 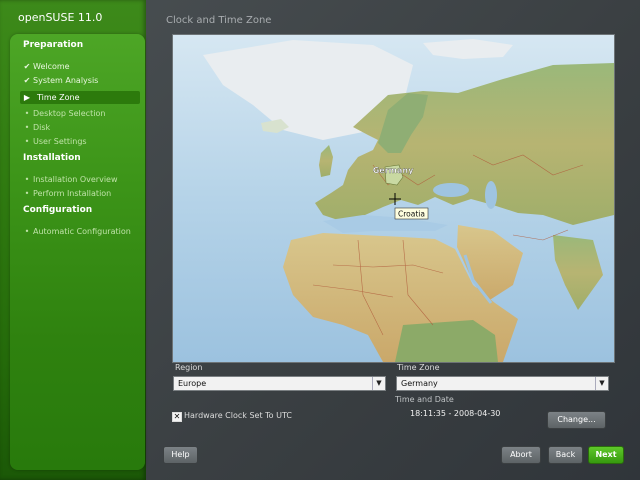 What do you see at coordinates (455, 413) in the screenshot?
I see `time-and-date-value: 18:11:35 - 2008-04-30` at bounding box center [455, 413].